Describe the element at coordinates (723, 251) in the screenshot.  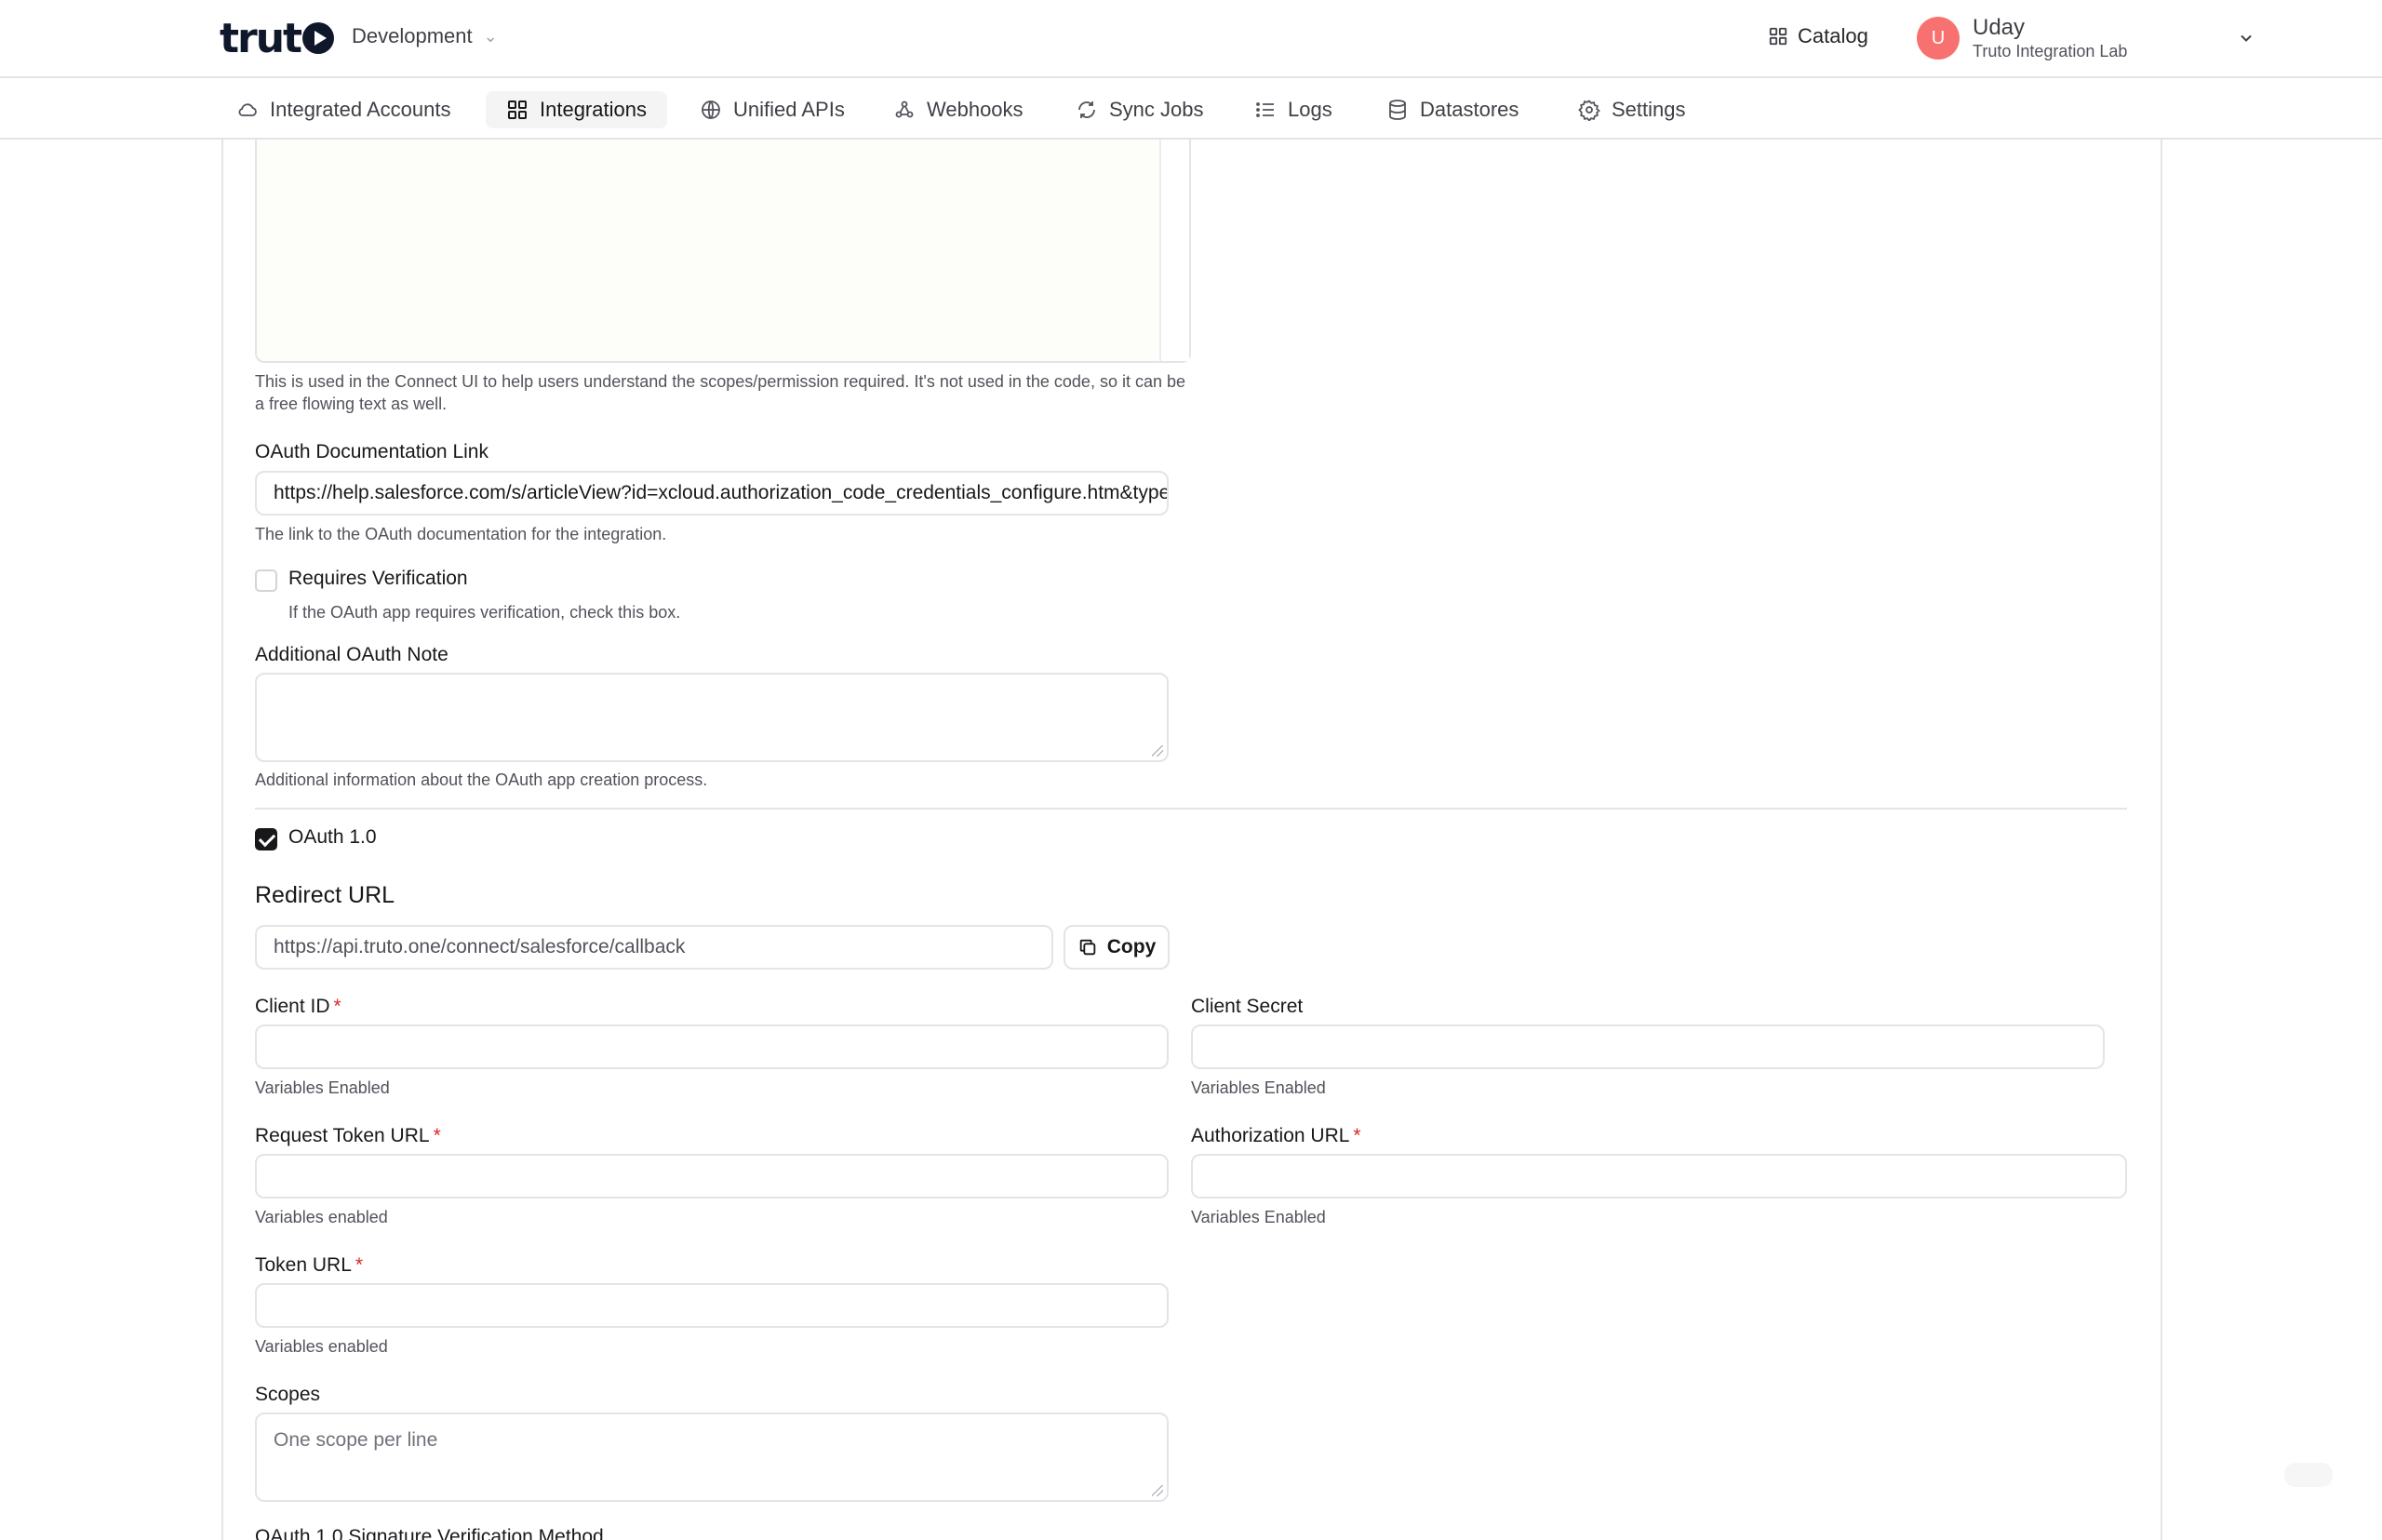
I see `scopes-description-textarea` at that location.